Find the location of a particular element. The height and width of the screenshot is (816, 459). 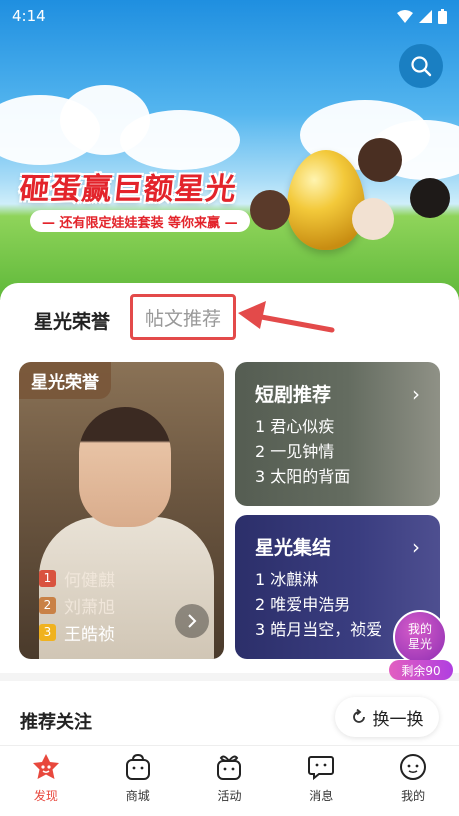

tab-bar: 星光荣誉 帖文推荐 is located at coordinates (229, 319).